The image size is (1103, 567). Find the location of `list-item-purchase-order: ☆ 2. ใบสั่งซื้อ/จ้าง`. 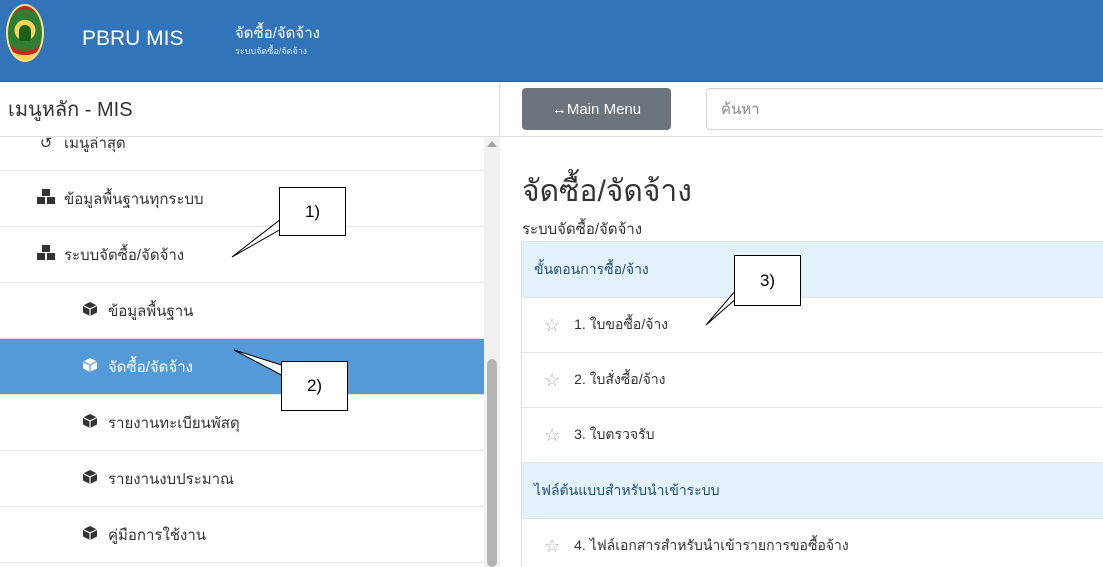

list-item-purchase-order: ☆ 2. ใบสั่งซื้อ/จ้าง is located at coordinates (812, 380).